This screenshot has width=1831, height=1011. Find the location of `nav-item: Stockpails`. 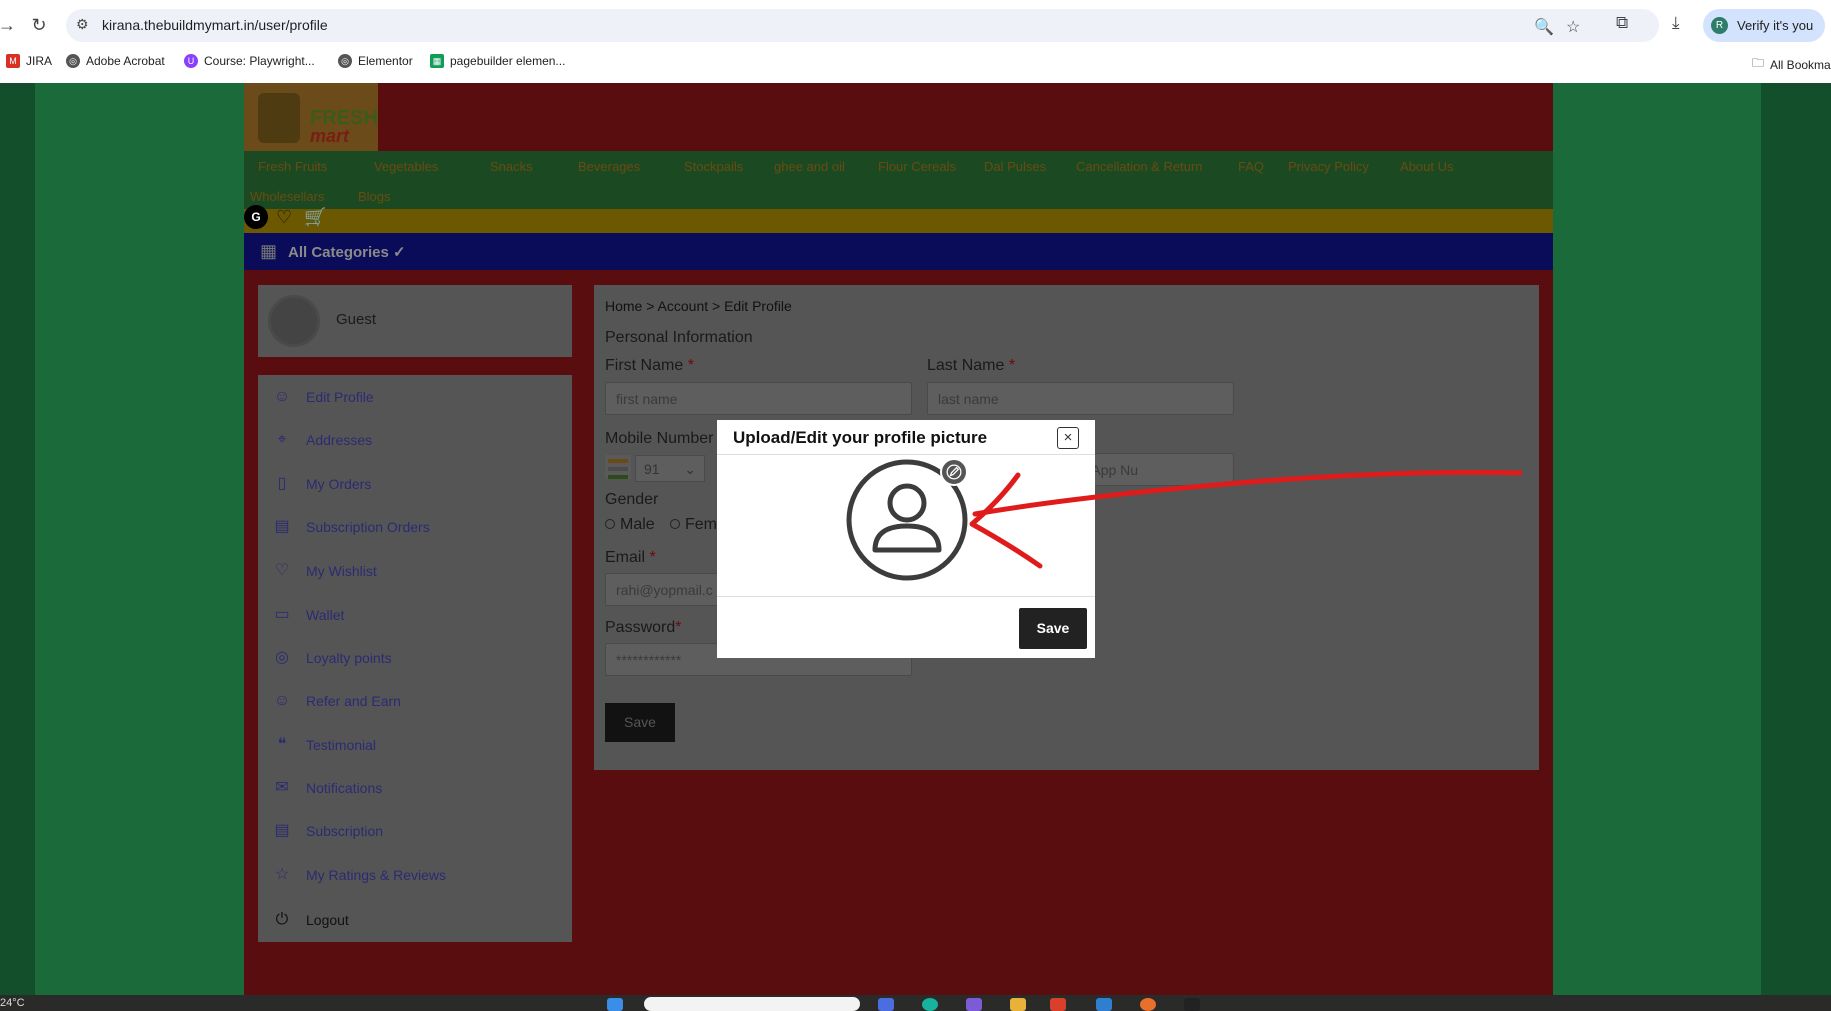

nav-item: Stockpails is located at coordinates (713, 166).